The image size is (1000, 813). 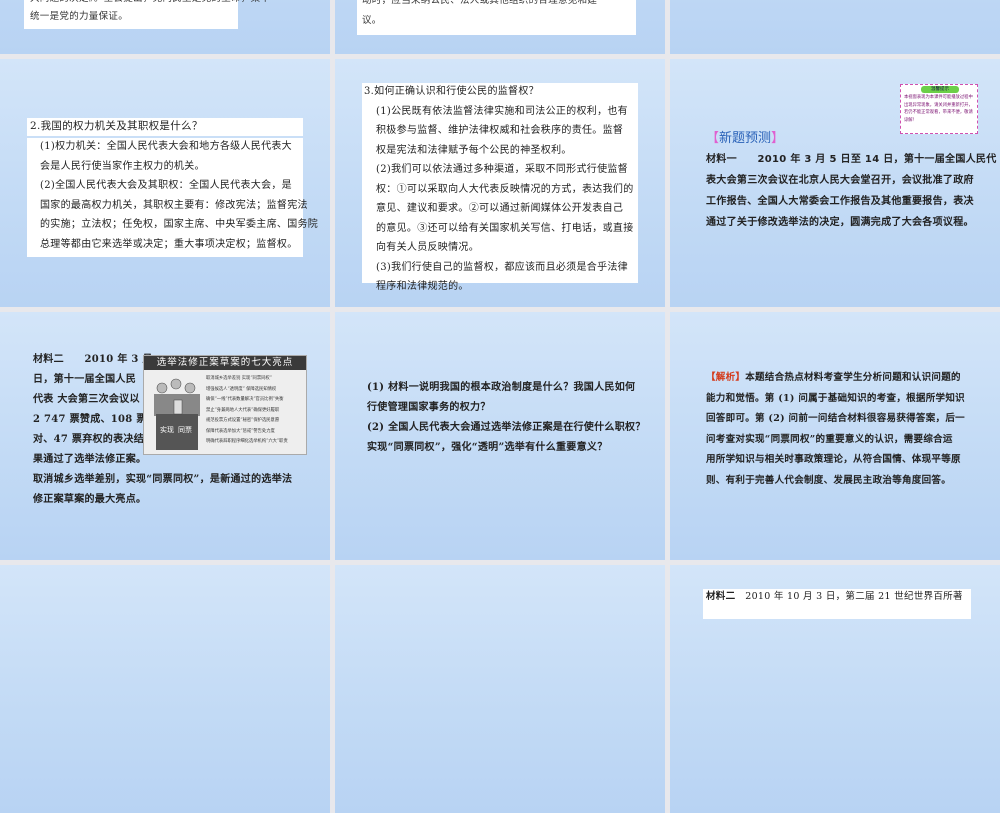 I want to click on slide-thumbnail-12: 材料二 2010 年 10 月 3 日，第二届 21 世纪世界百所著, so click(x=835, y=689).